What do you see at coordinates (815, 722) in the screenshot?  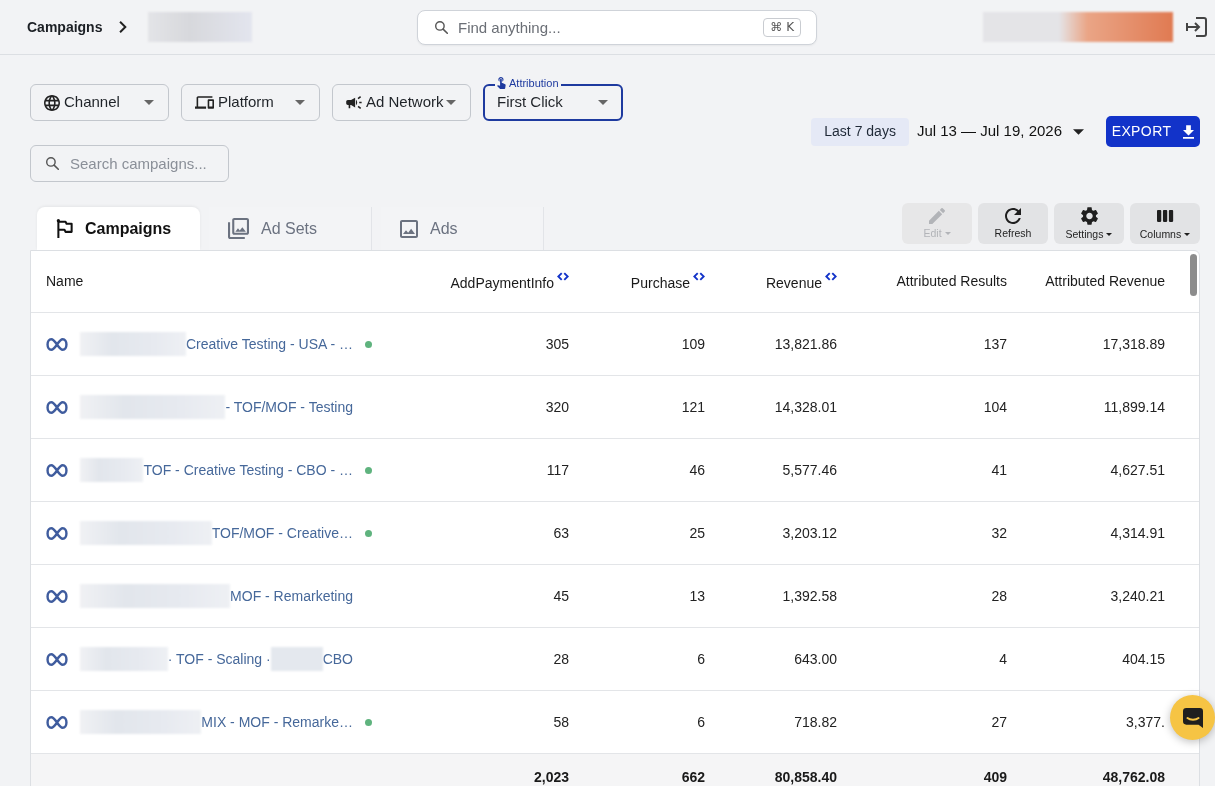 I see `table-cell-text: 718.82` at bounding box center [815, 722].